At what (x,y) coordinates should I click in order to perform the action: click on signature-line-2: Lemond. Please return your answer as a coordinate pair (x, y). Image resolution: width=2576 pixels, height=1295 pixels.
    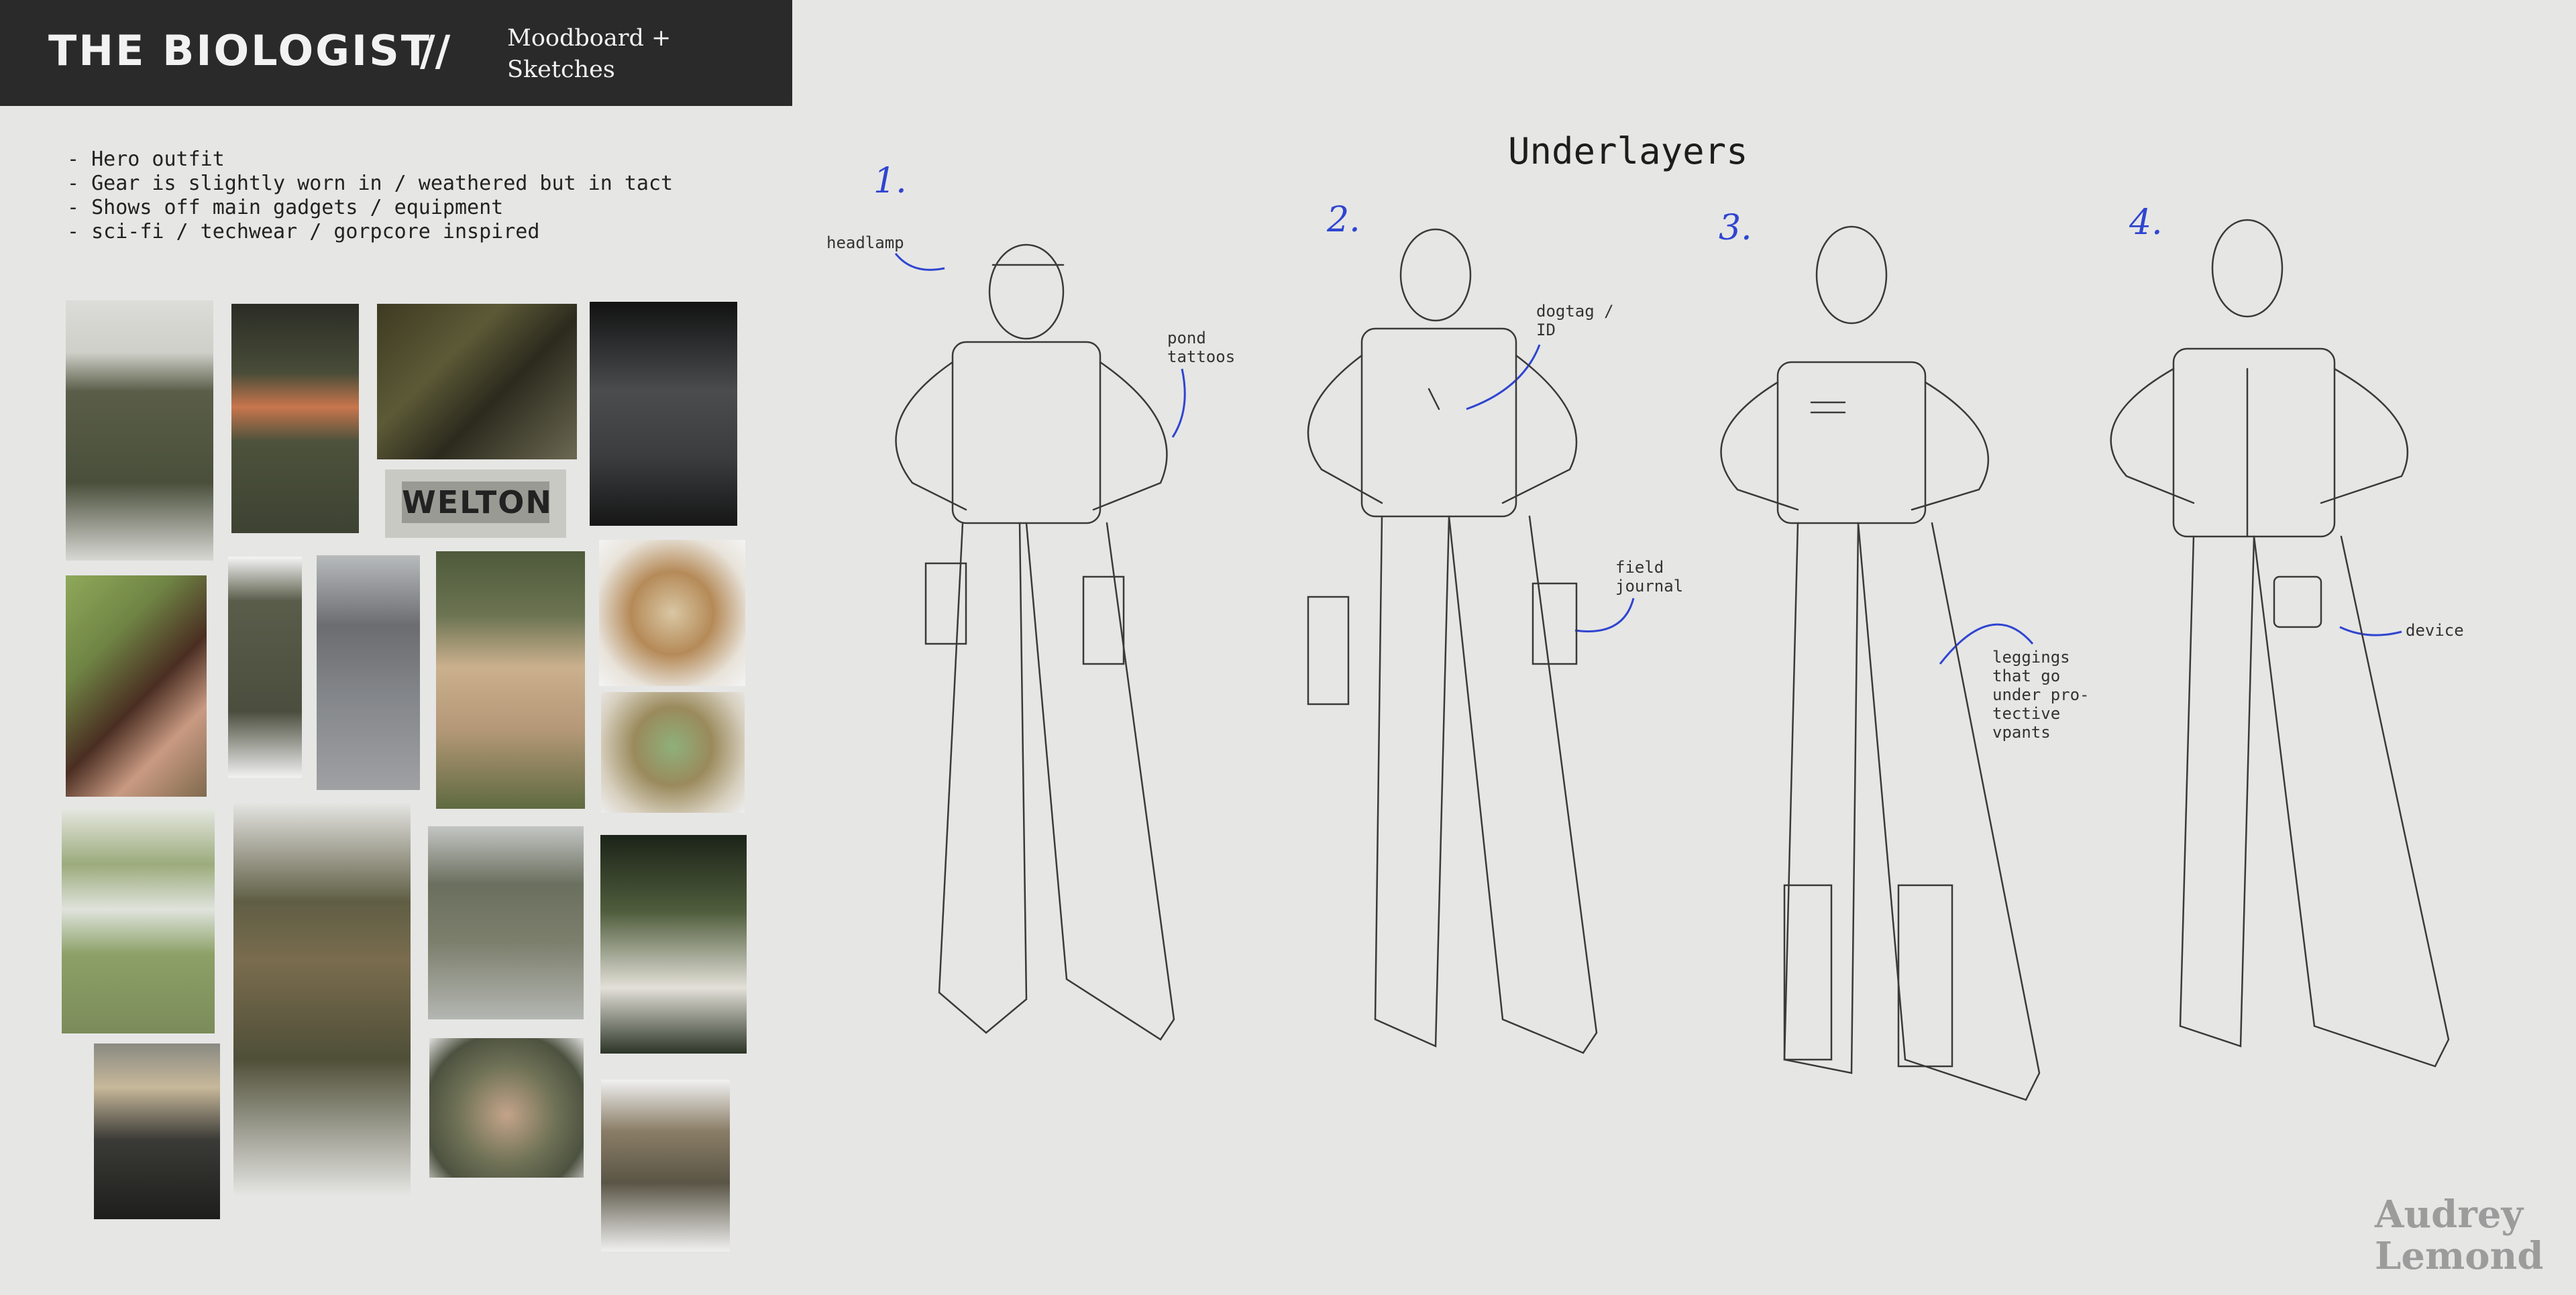
    Looking at the image, I should click on (2459, 1256).